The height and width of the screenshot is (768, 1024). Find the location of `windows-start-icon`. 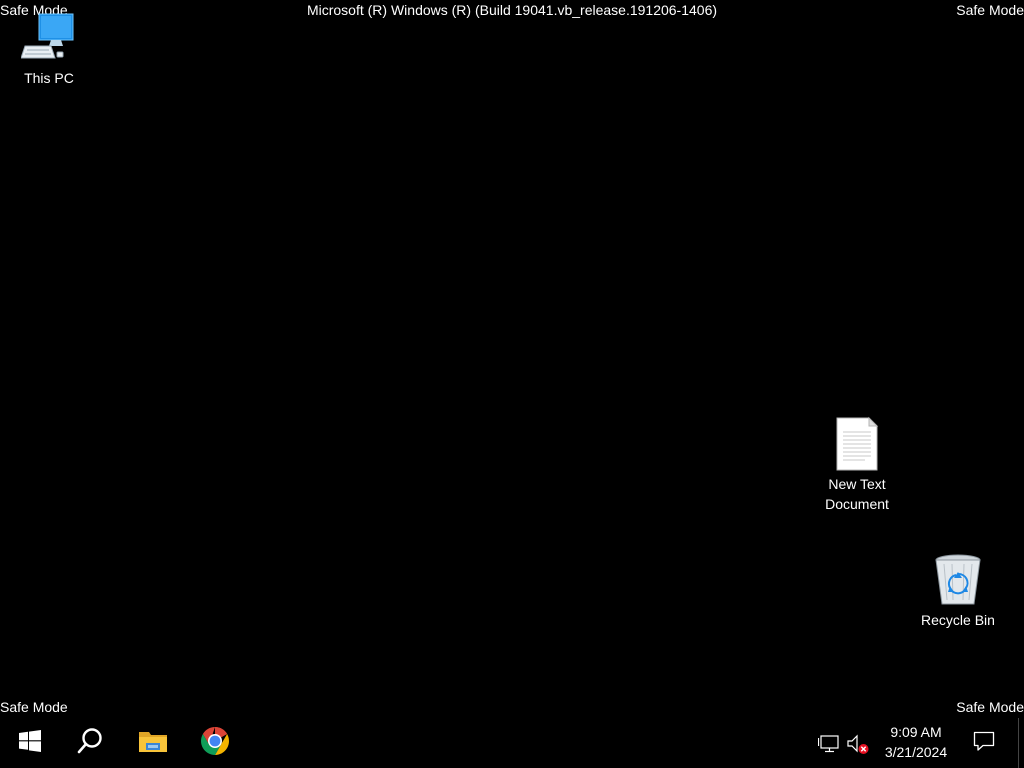

windows-start-icon is located at coordinates (30, 743).